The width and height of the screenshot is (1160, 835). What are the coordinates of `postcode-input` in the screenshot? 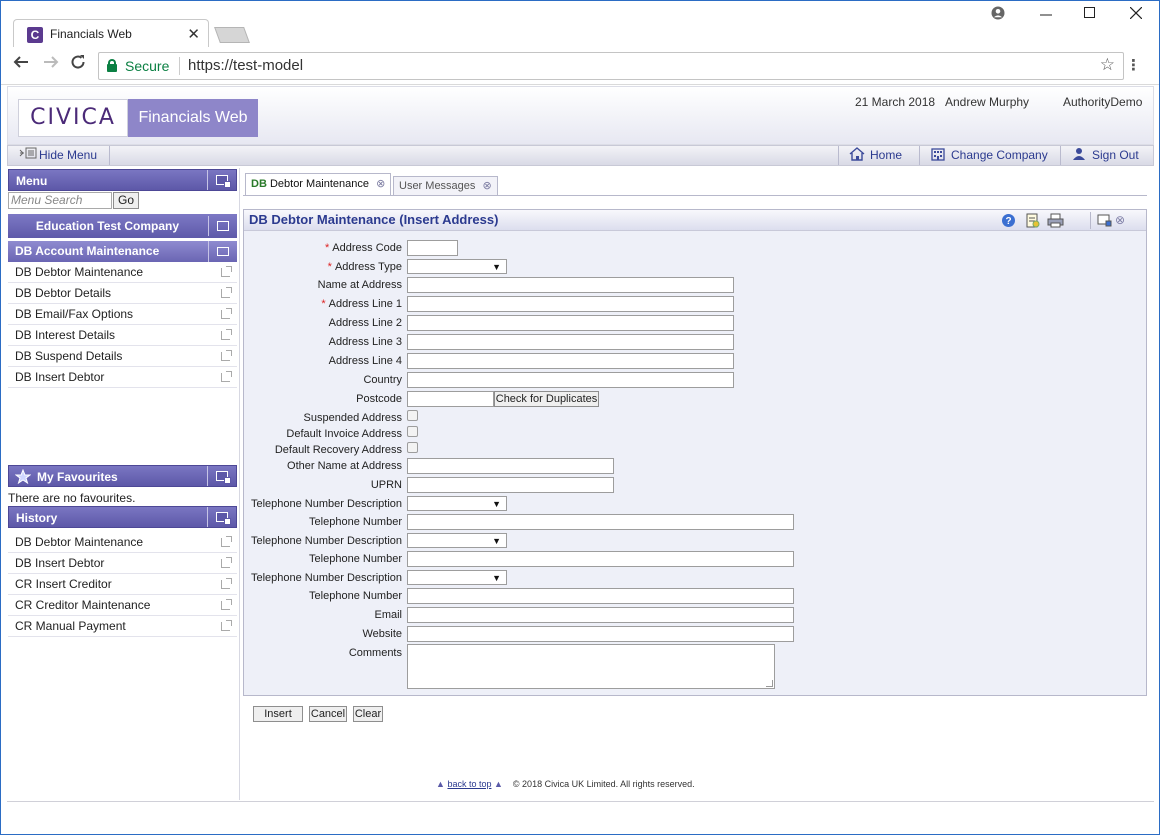 It's located at (450, 399).